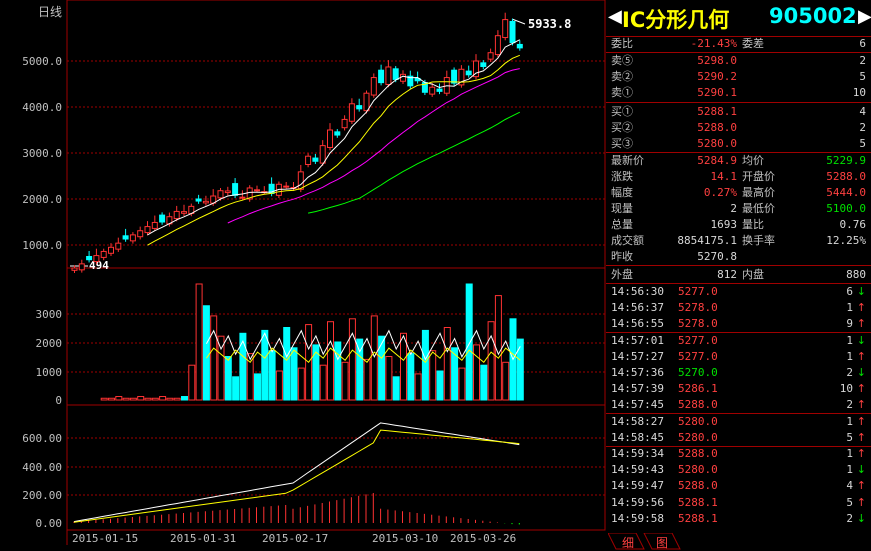 This screenshot has width=871, height=551. What do you see at coordinates (42, 495) in the screenshot?
I see `indicator-tick: 200.00` at bounding box center [42, 495].